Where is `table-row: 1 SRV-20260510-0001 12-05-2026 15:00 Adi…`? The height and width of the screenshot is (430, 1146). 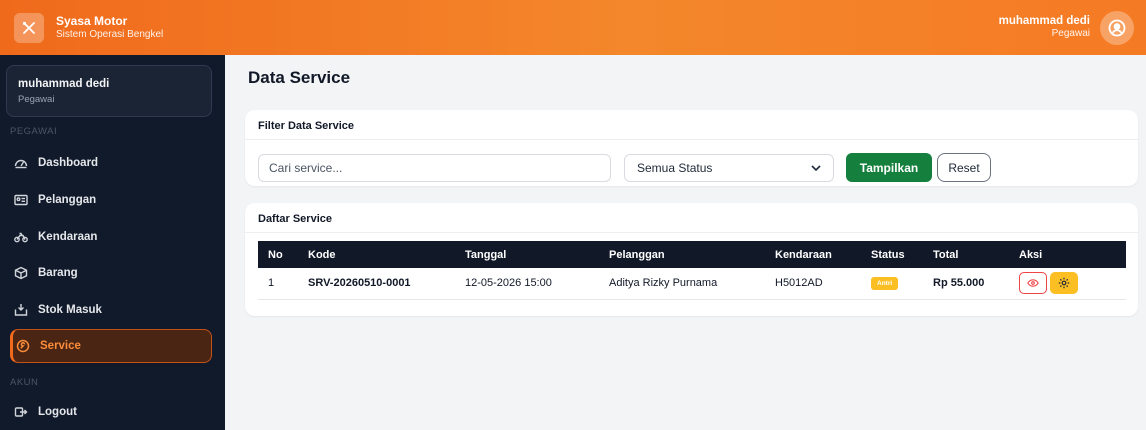 table-row: 1 SRV-20260510-0001 12-05-2026 15:00 Adi… is located at coordinates (692, 284).